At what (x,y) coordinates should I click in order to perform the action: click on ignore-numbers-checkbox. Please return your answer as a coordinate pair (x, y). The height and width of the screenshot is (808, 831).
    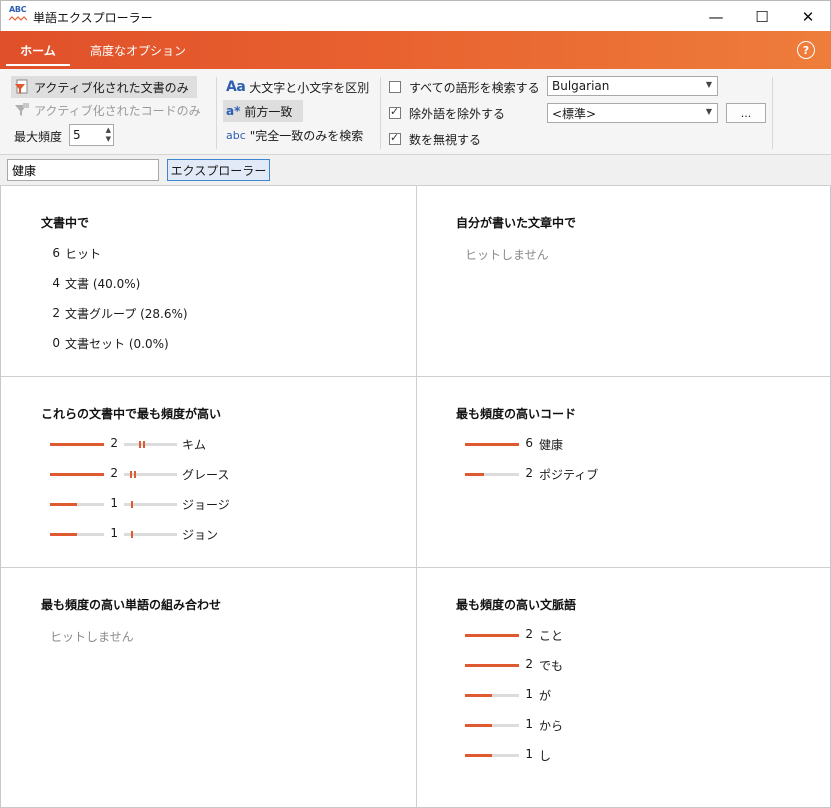
    Looking at the image, I should click on (395, 138).